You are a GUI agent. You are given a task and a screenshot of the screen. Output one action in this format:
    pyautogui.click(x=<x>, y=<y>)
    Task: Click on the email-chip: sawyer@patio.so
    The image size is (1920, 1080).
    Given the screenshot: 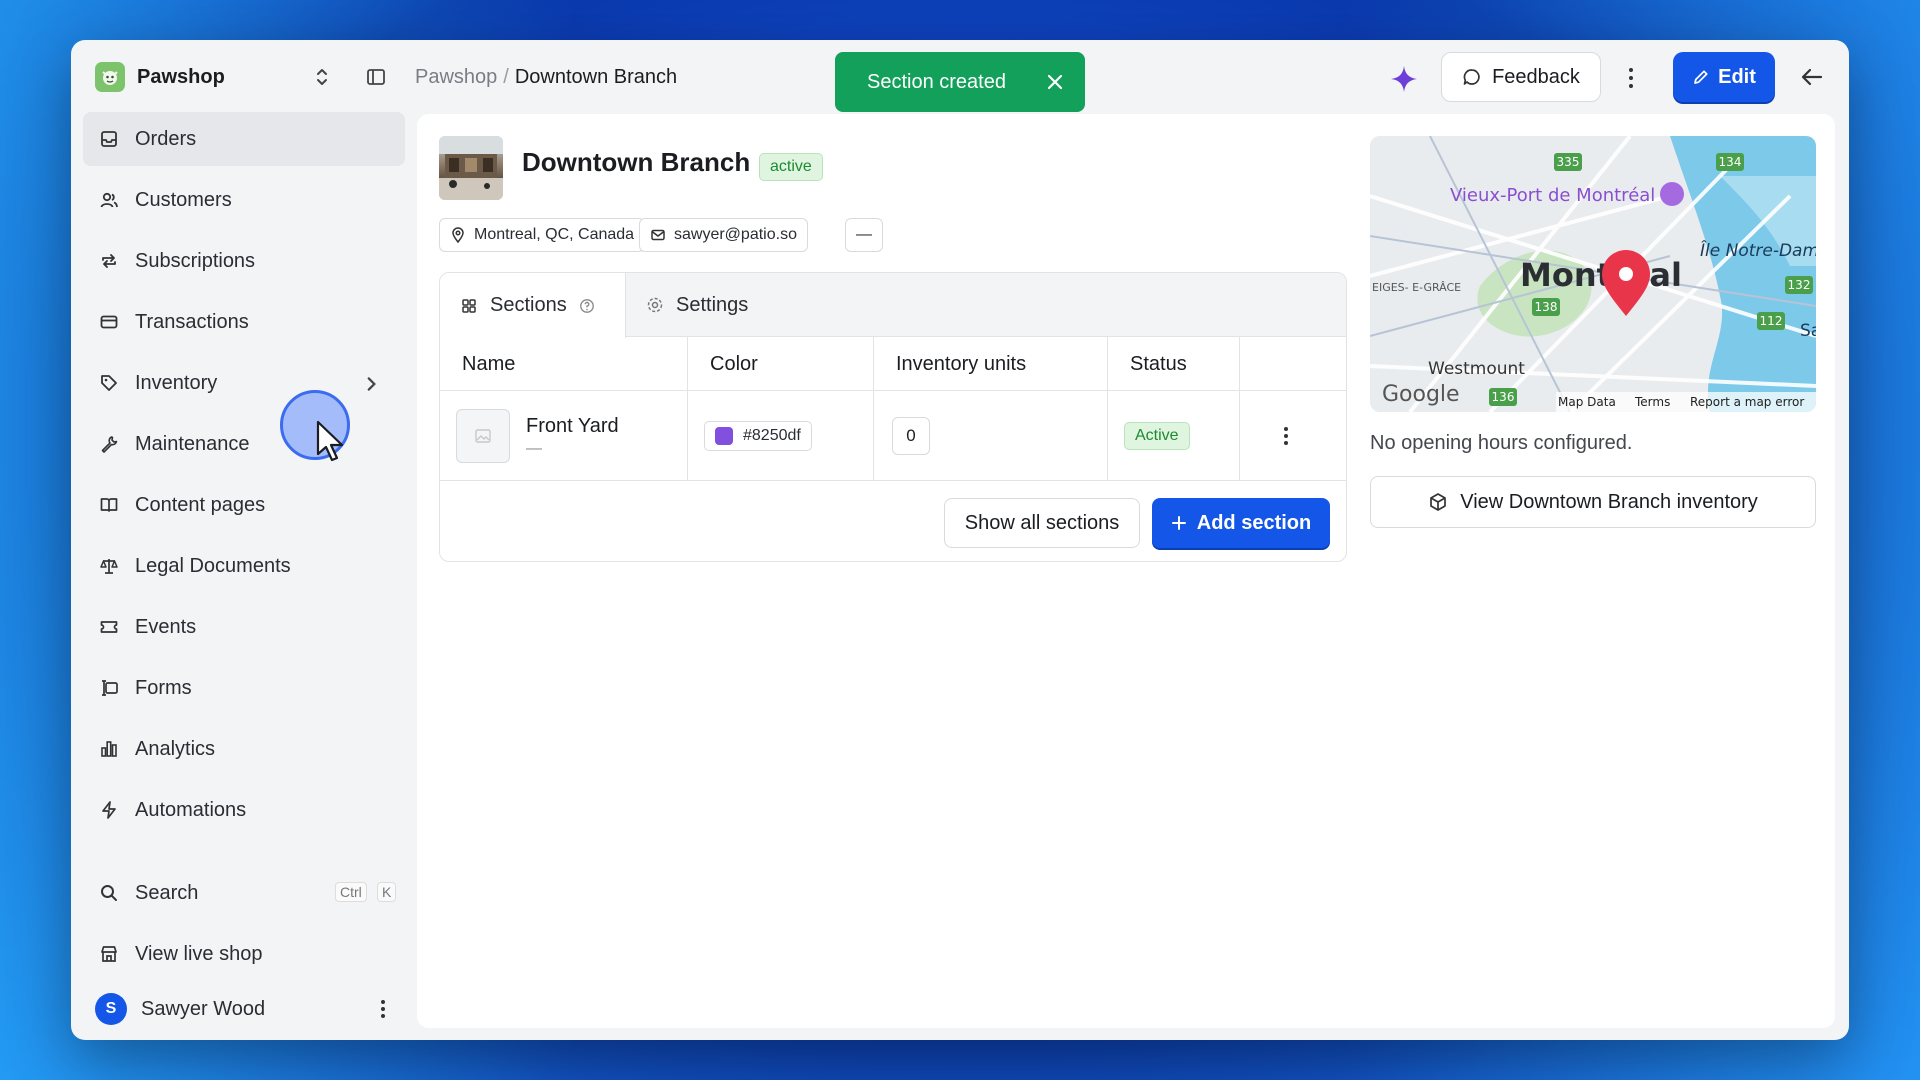 What is the action you would take?
    pyautogui.click(x=723, y=235)
    